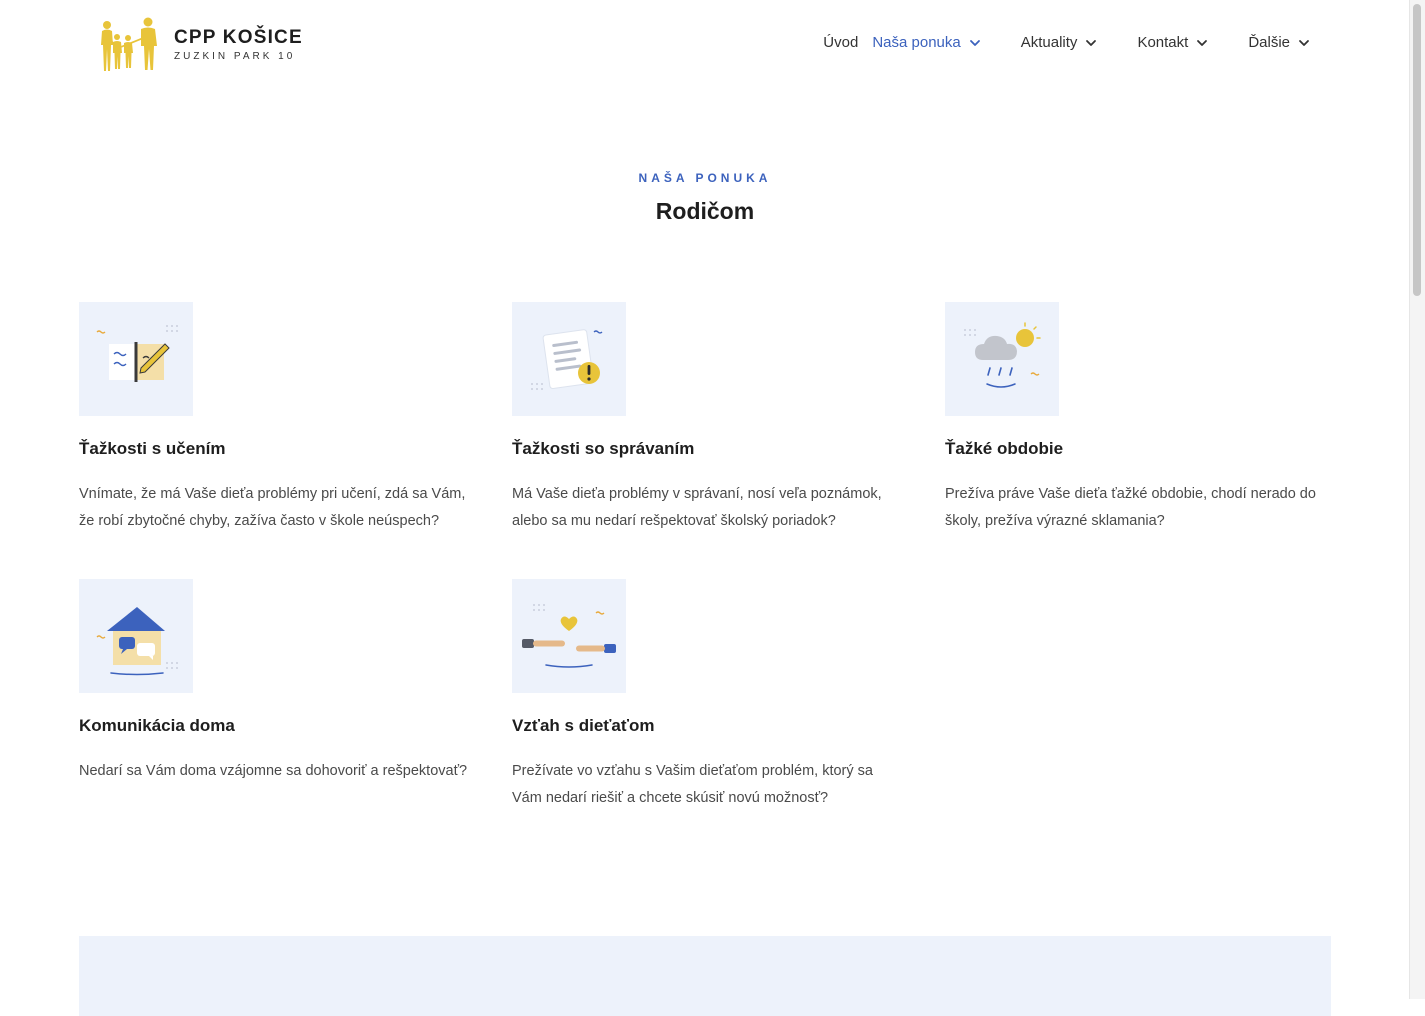 The width and height of the screenshot is (1425, 1016). I want to click on nav-item-label: Kontakt, so click(1163, 42).